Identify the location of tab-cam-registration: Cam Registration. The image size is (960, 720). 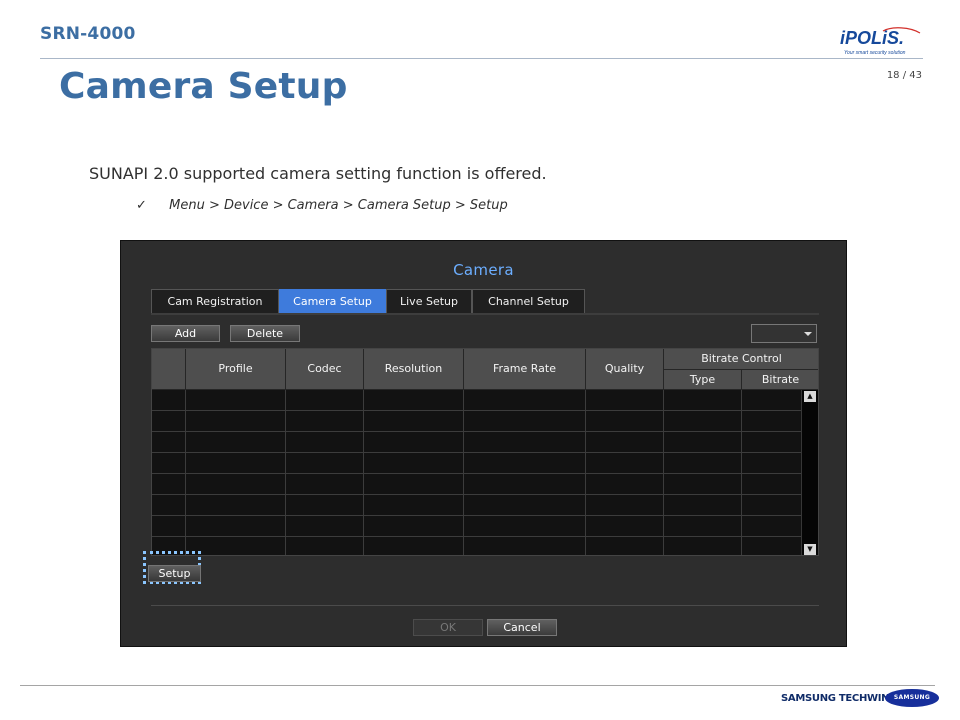
(215, 301).